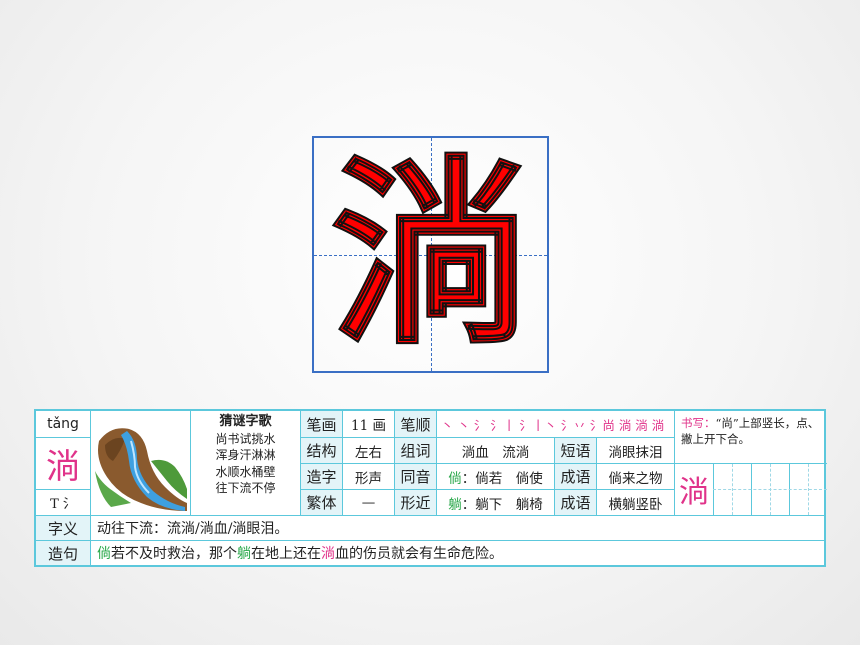 This screenshot has width=860, height=645. What do you see at coordinates (635, 502) in the screenshot?
I see `idiom-value: 横躺竖卧` at bounding box center [635, 502].